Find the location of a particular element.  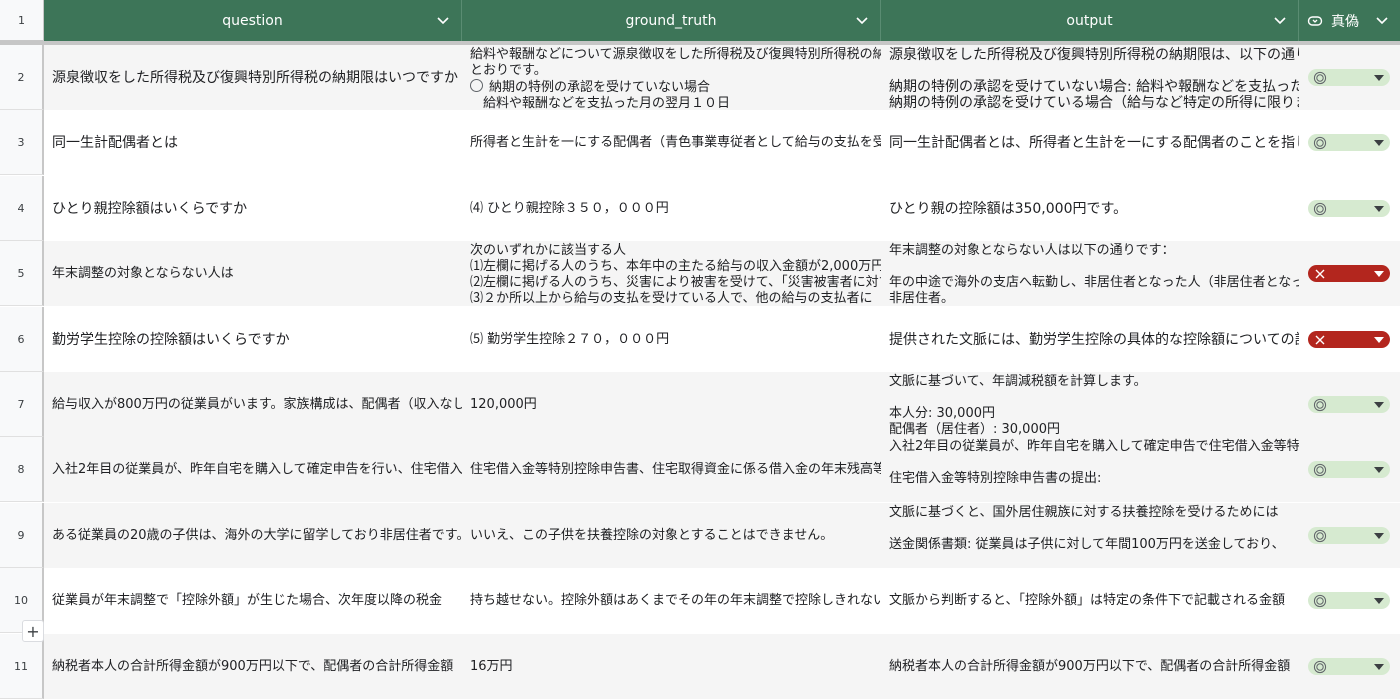

question-cell: 給与収入が800万円の従業員がいます。家族構成は、配偶者（収入なし） is located at coordinates (253, 404).